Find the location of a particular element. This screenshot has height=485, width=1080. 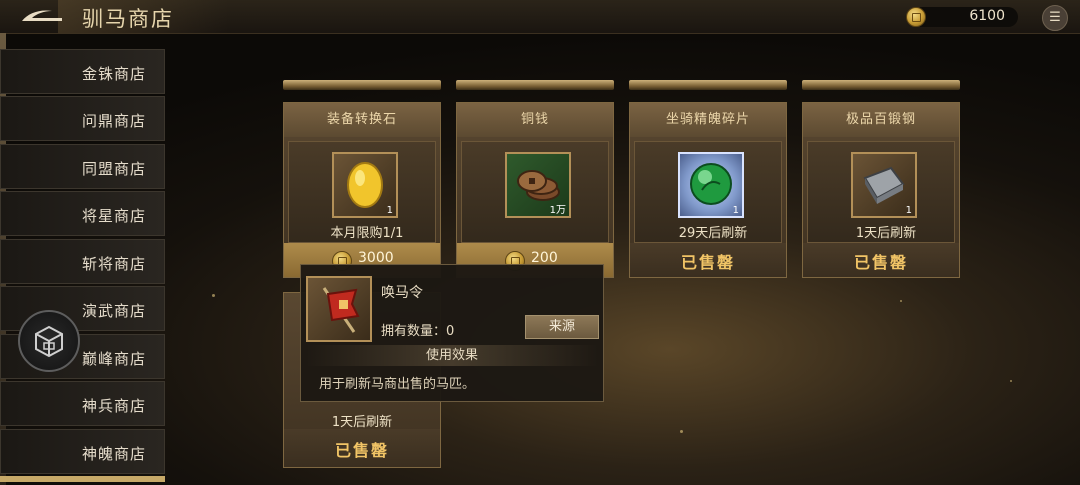

top-bar: 驯马商店 6100 ☰ is located at coordinates (540, 17).